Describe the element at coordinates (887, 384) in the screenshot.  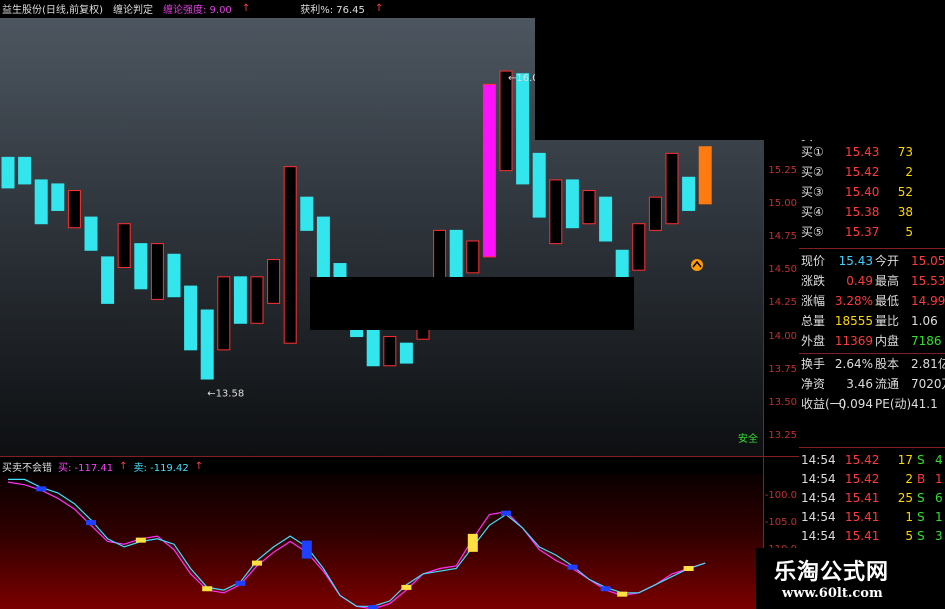
I see `stat-label: 流通` at that location.